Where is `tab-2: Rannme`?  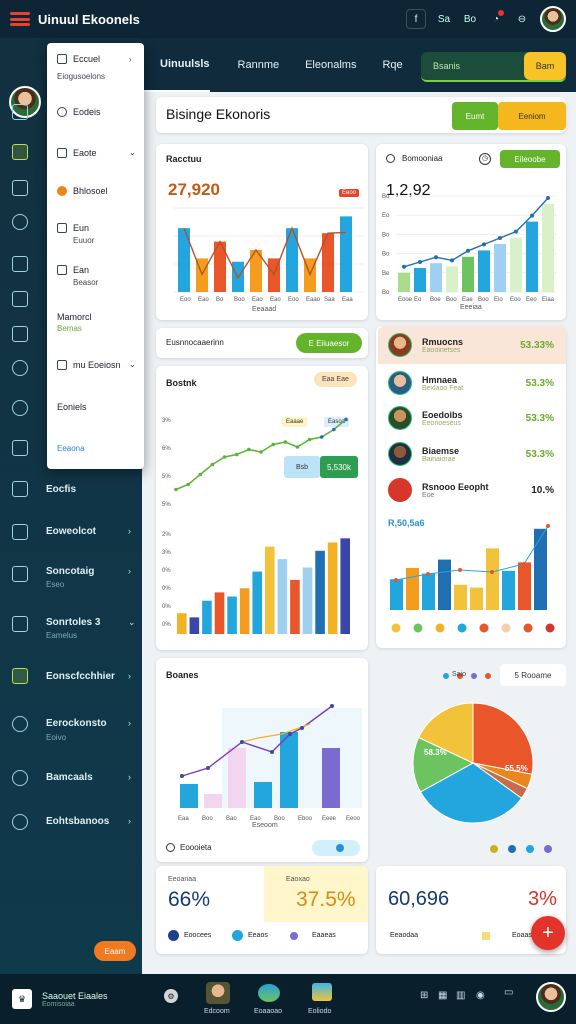
tab-2: Rannme is located at coordinates (245, 65).